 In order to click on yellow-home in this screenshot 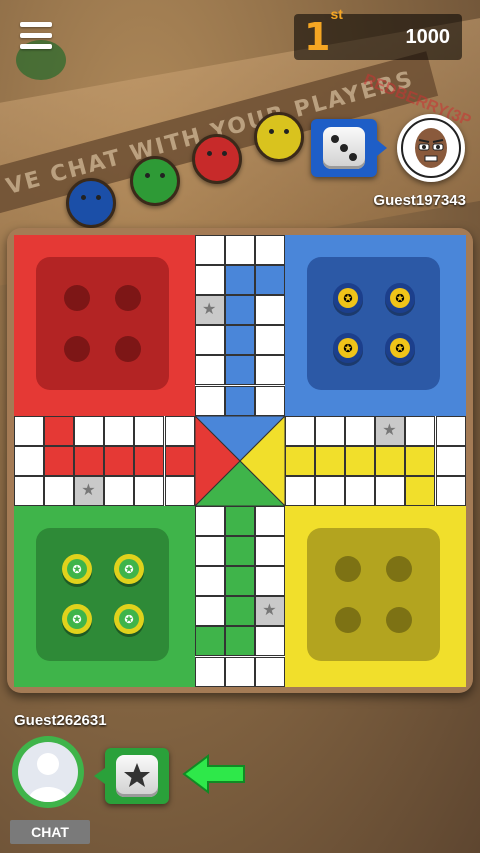, I will do `click(375, 596)`.